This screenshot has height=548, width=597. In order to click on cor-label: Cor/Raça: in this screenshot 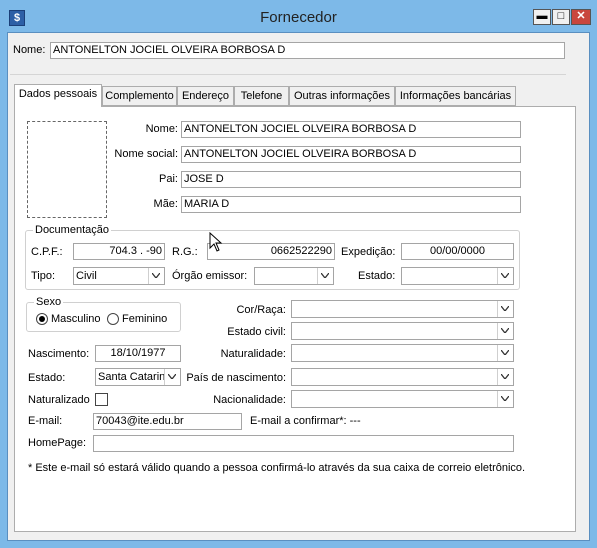, I will do `click(261, 310)`.